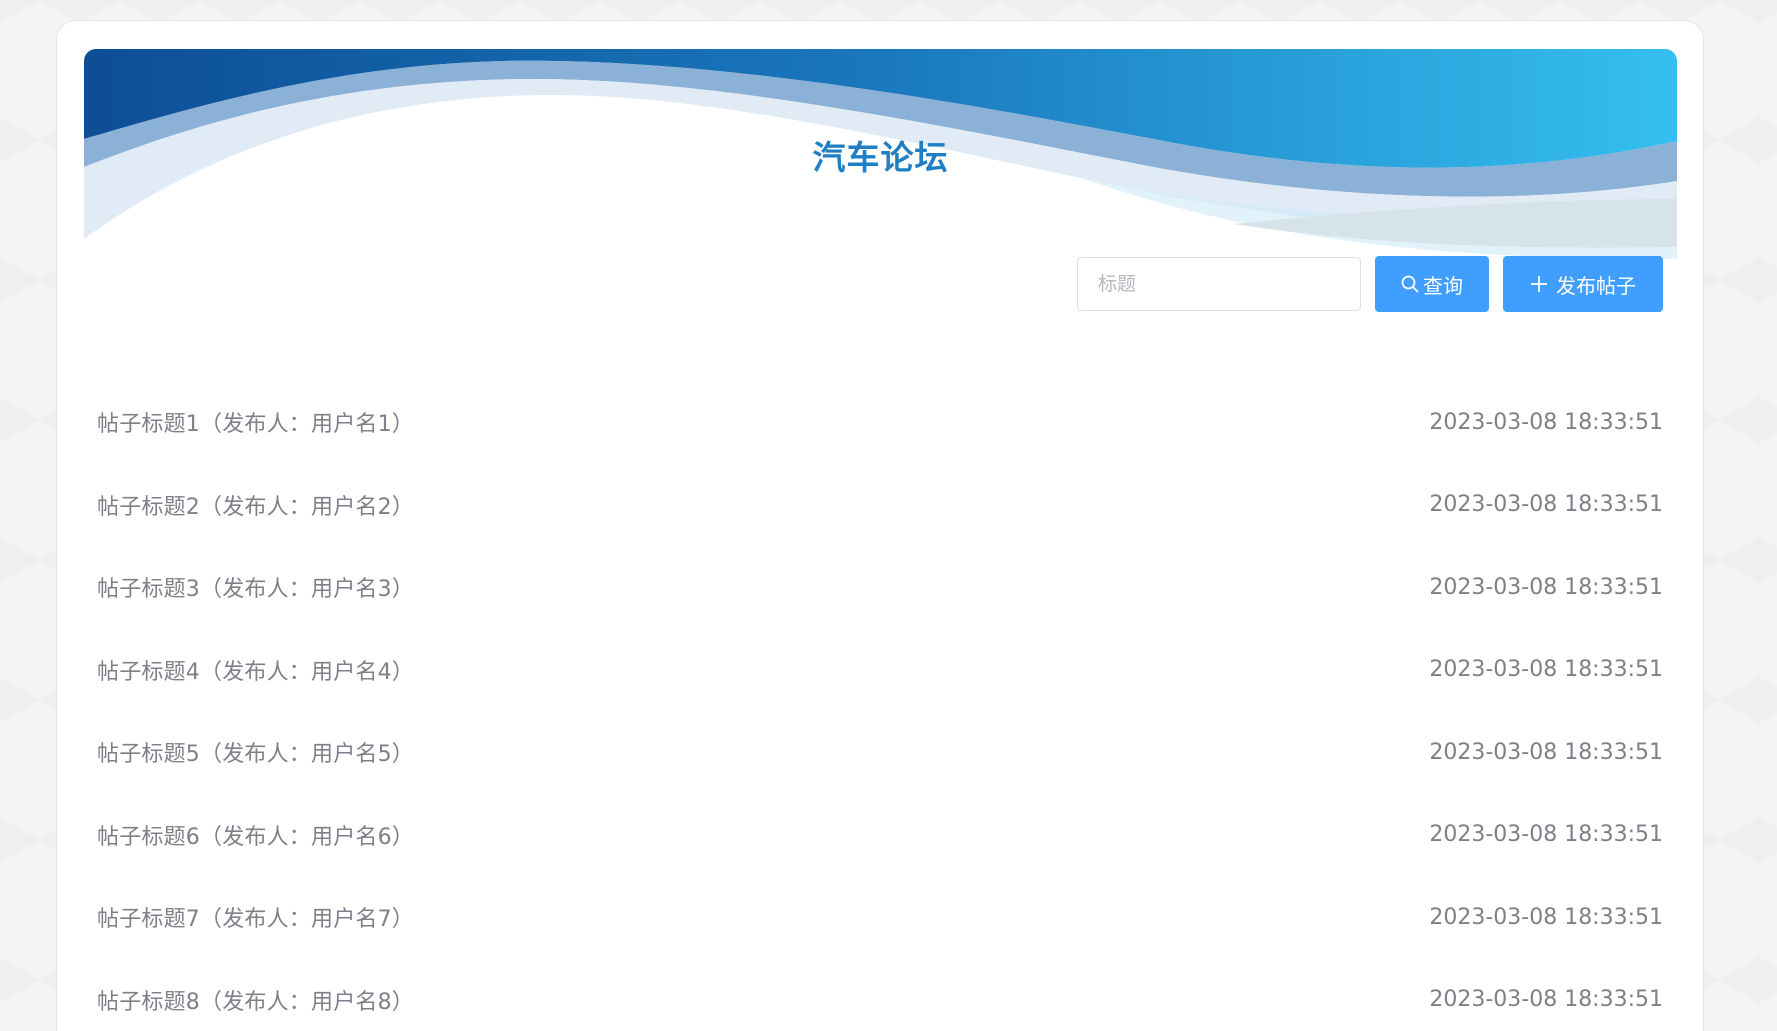 This screenshot has height=1031, width=1777. I want to click on post-title: 帖子标题3（发布人：用户名3）, so click(255, 590).